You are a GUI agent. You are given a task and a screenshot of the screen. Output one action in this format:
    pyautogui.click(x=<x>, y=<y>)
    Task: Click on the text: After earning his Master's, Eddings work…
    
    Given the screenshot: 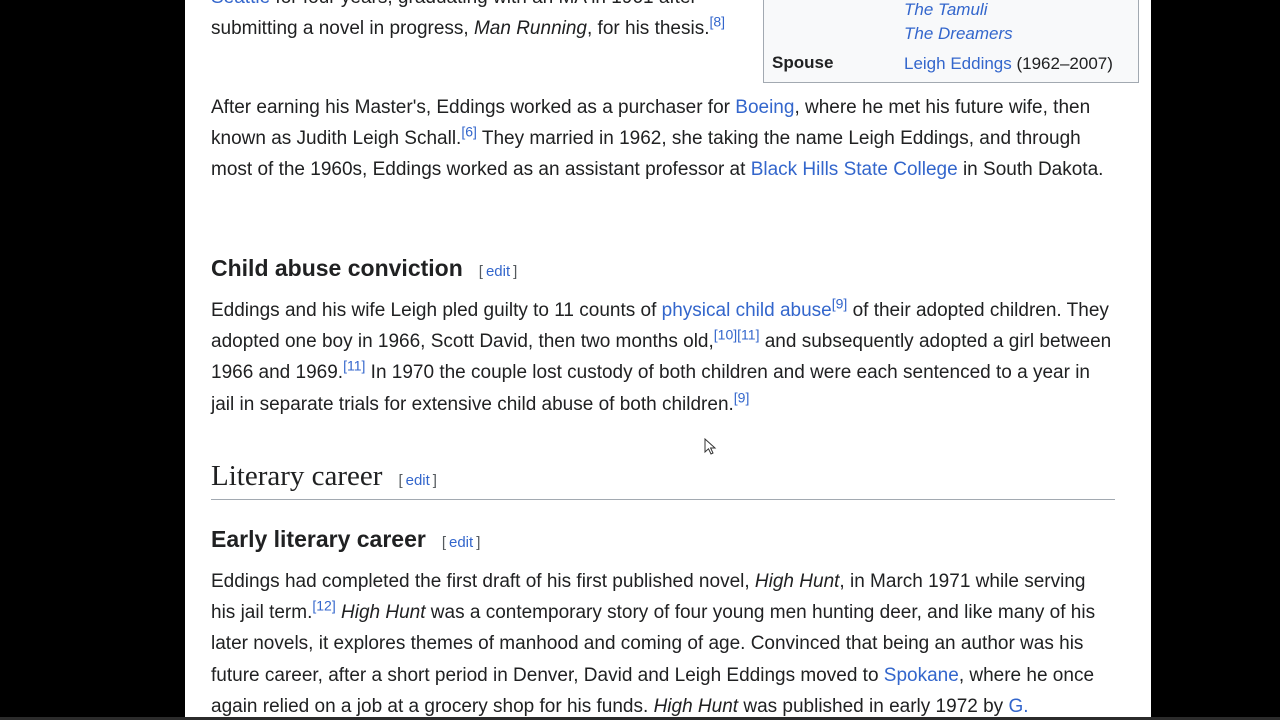 What is the action you would take?
    pyautogui.click(x=473, y=107)
    